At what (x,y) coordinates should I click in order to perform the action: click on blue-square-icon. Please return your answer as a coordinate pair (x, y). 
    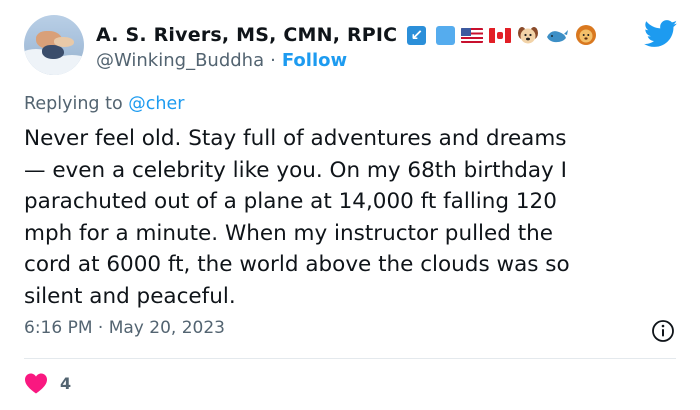
    Looking at the image, I should click on (446, 35).